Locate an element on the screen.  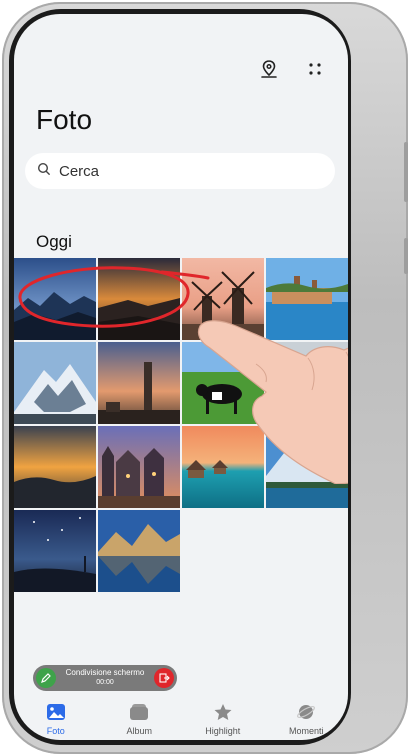
screen-share-time: 00:00 is located at coordinates (105, 682).